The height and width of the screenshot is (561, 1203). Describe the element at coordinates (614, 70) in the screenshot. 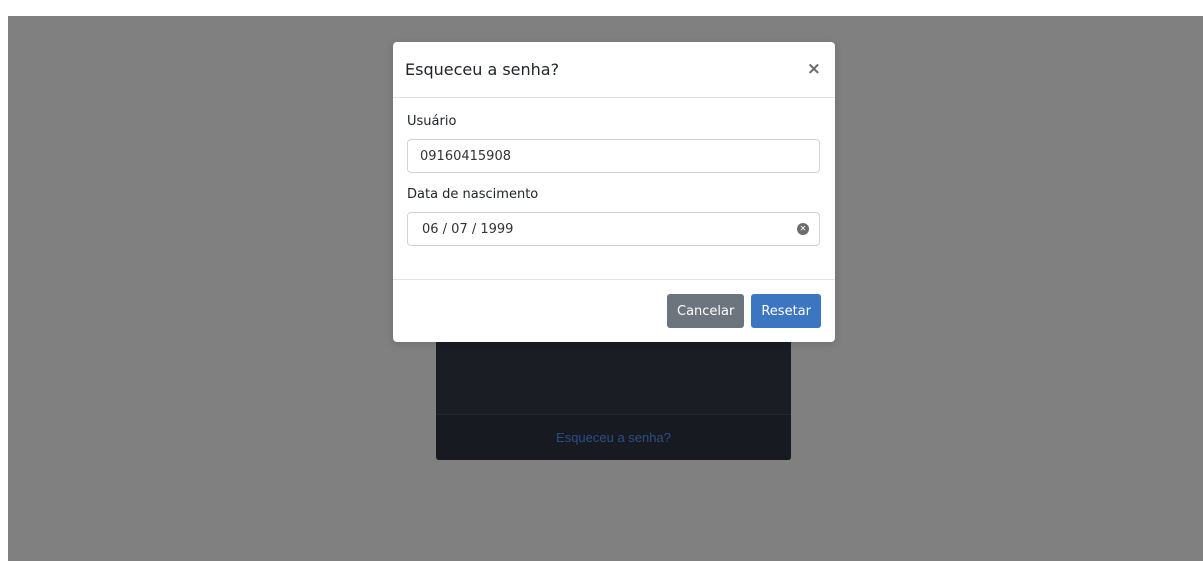

I see `modal-header: Esqueceu a senha? ×` at that location.